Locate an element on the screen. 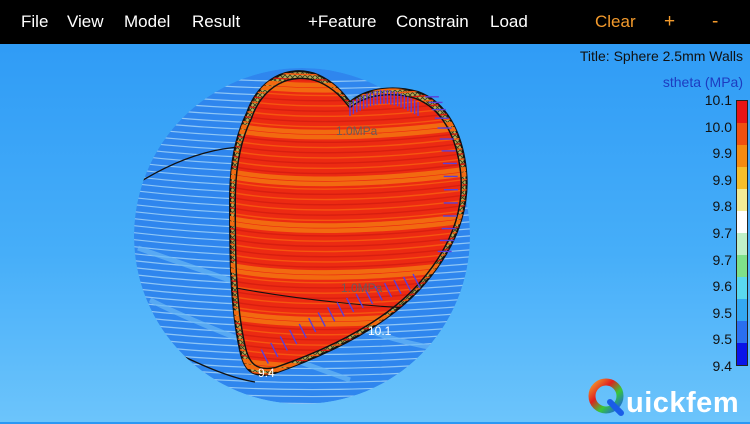  value-label-min: 9.4 is located at coordinates (266, 373).